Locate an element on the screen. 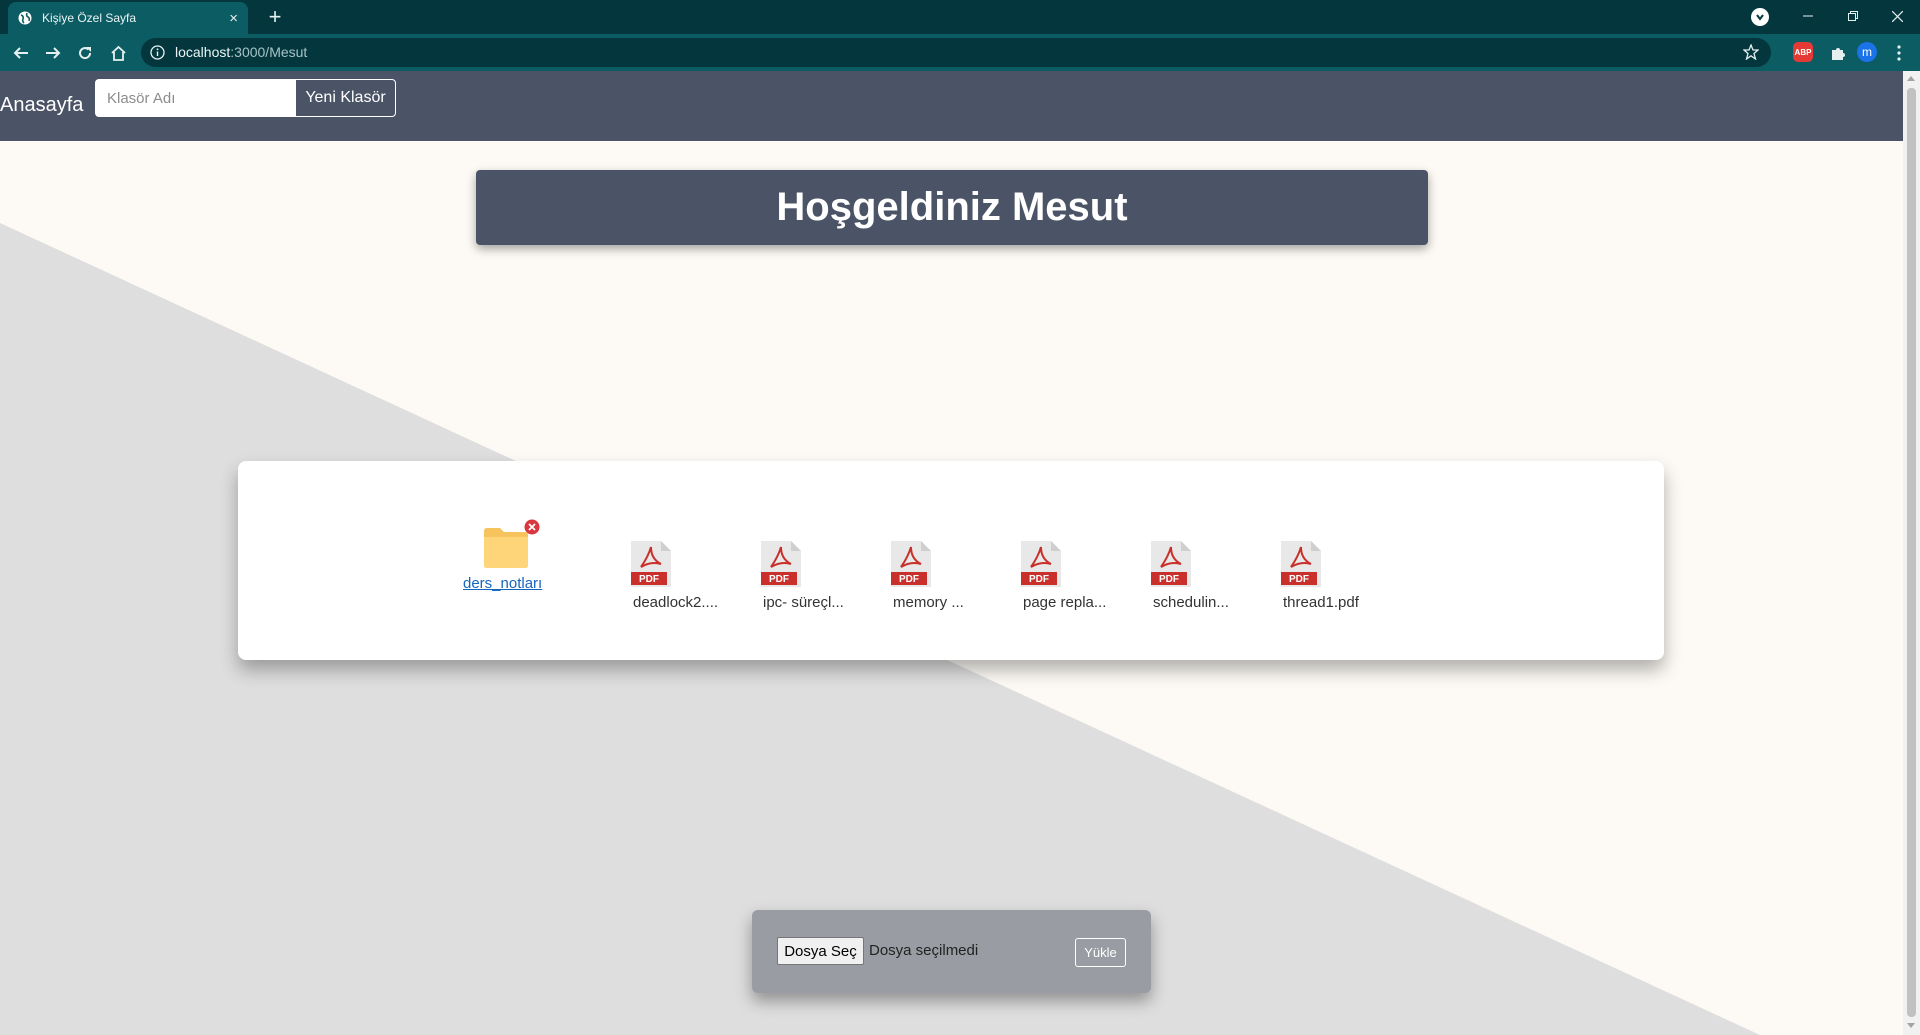  profile-avatar-icon: m is located at coordinates (1867, 52).